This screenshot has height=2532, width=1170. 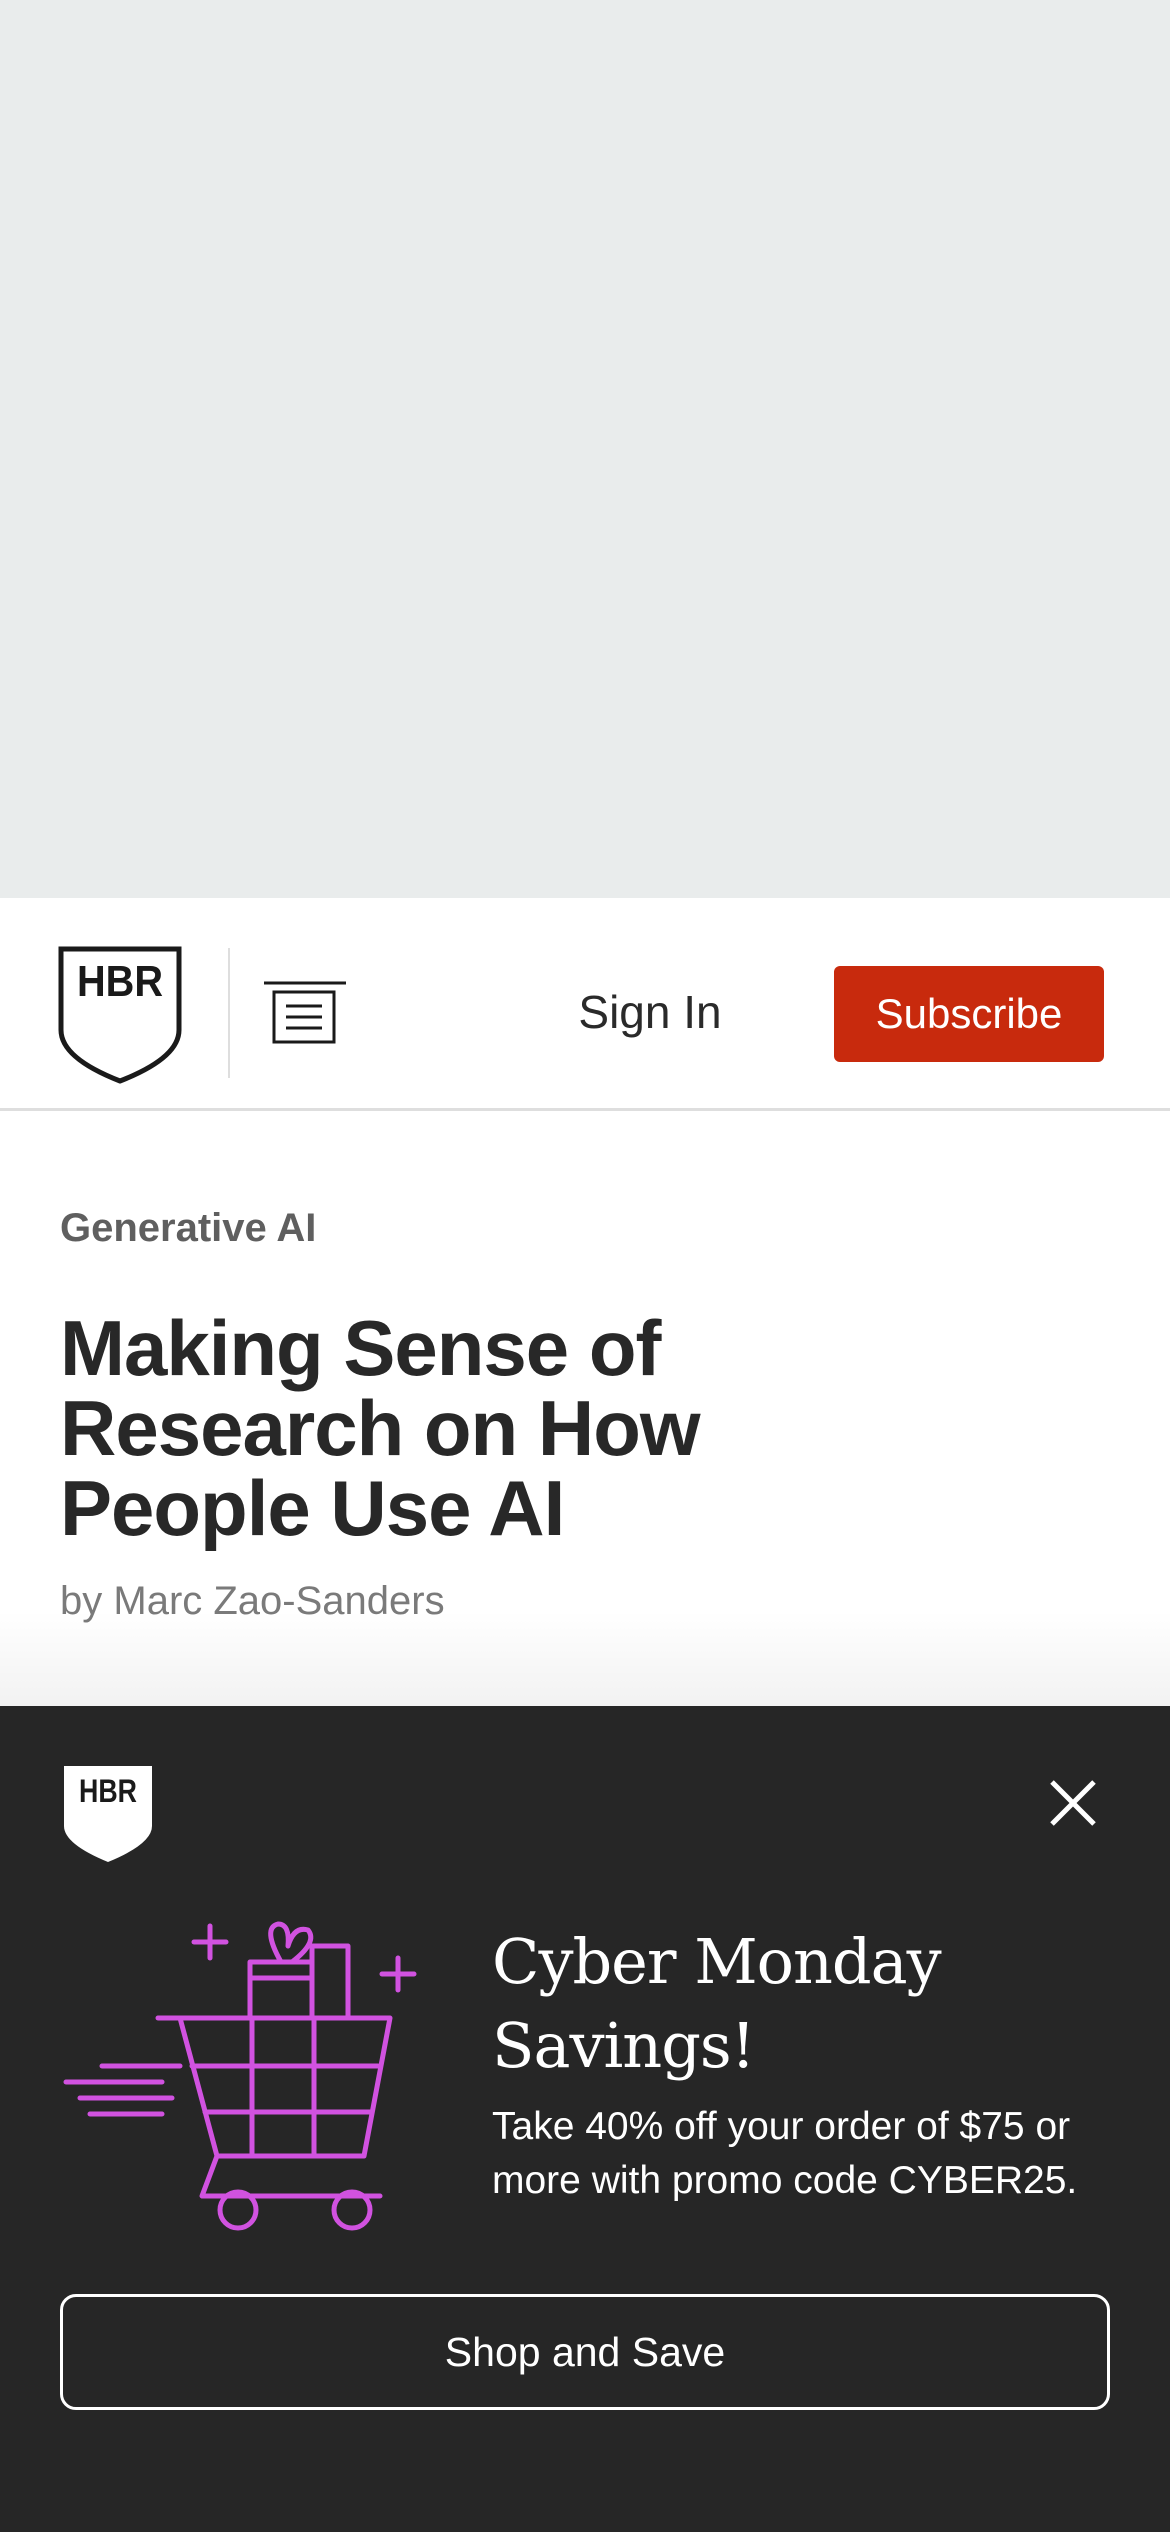 I want to click on site-header: HBR Sign In Subscribe, so click(x=585, y=1004).